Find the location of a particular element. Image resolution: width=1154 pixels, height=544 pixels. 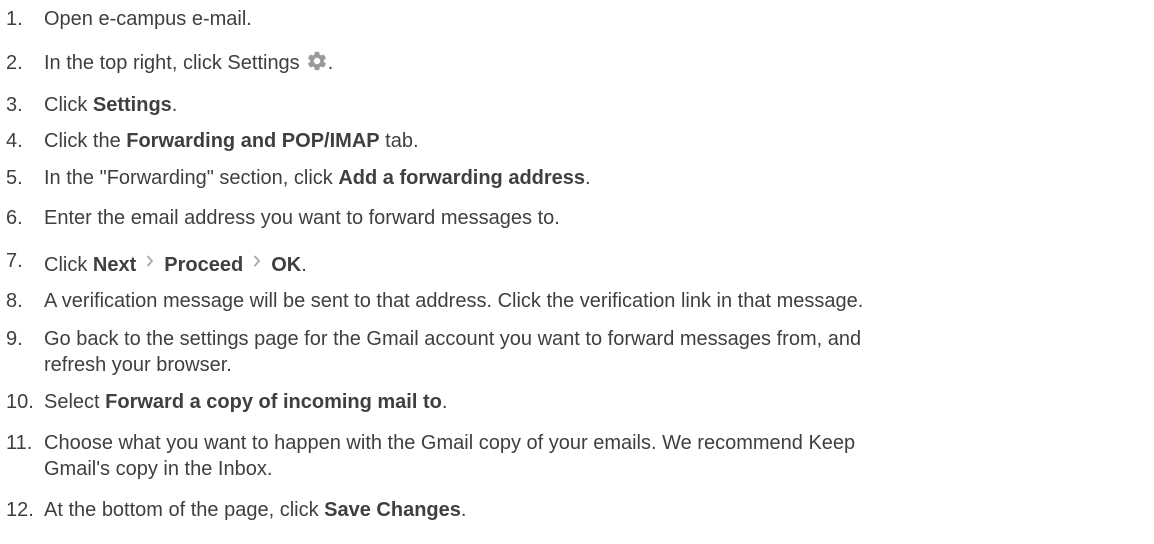

gear-icon is located at coordinates (317, 64).